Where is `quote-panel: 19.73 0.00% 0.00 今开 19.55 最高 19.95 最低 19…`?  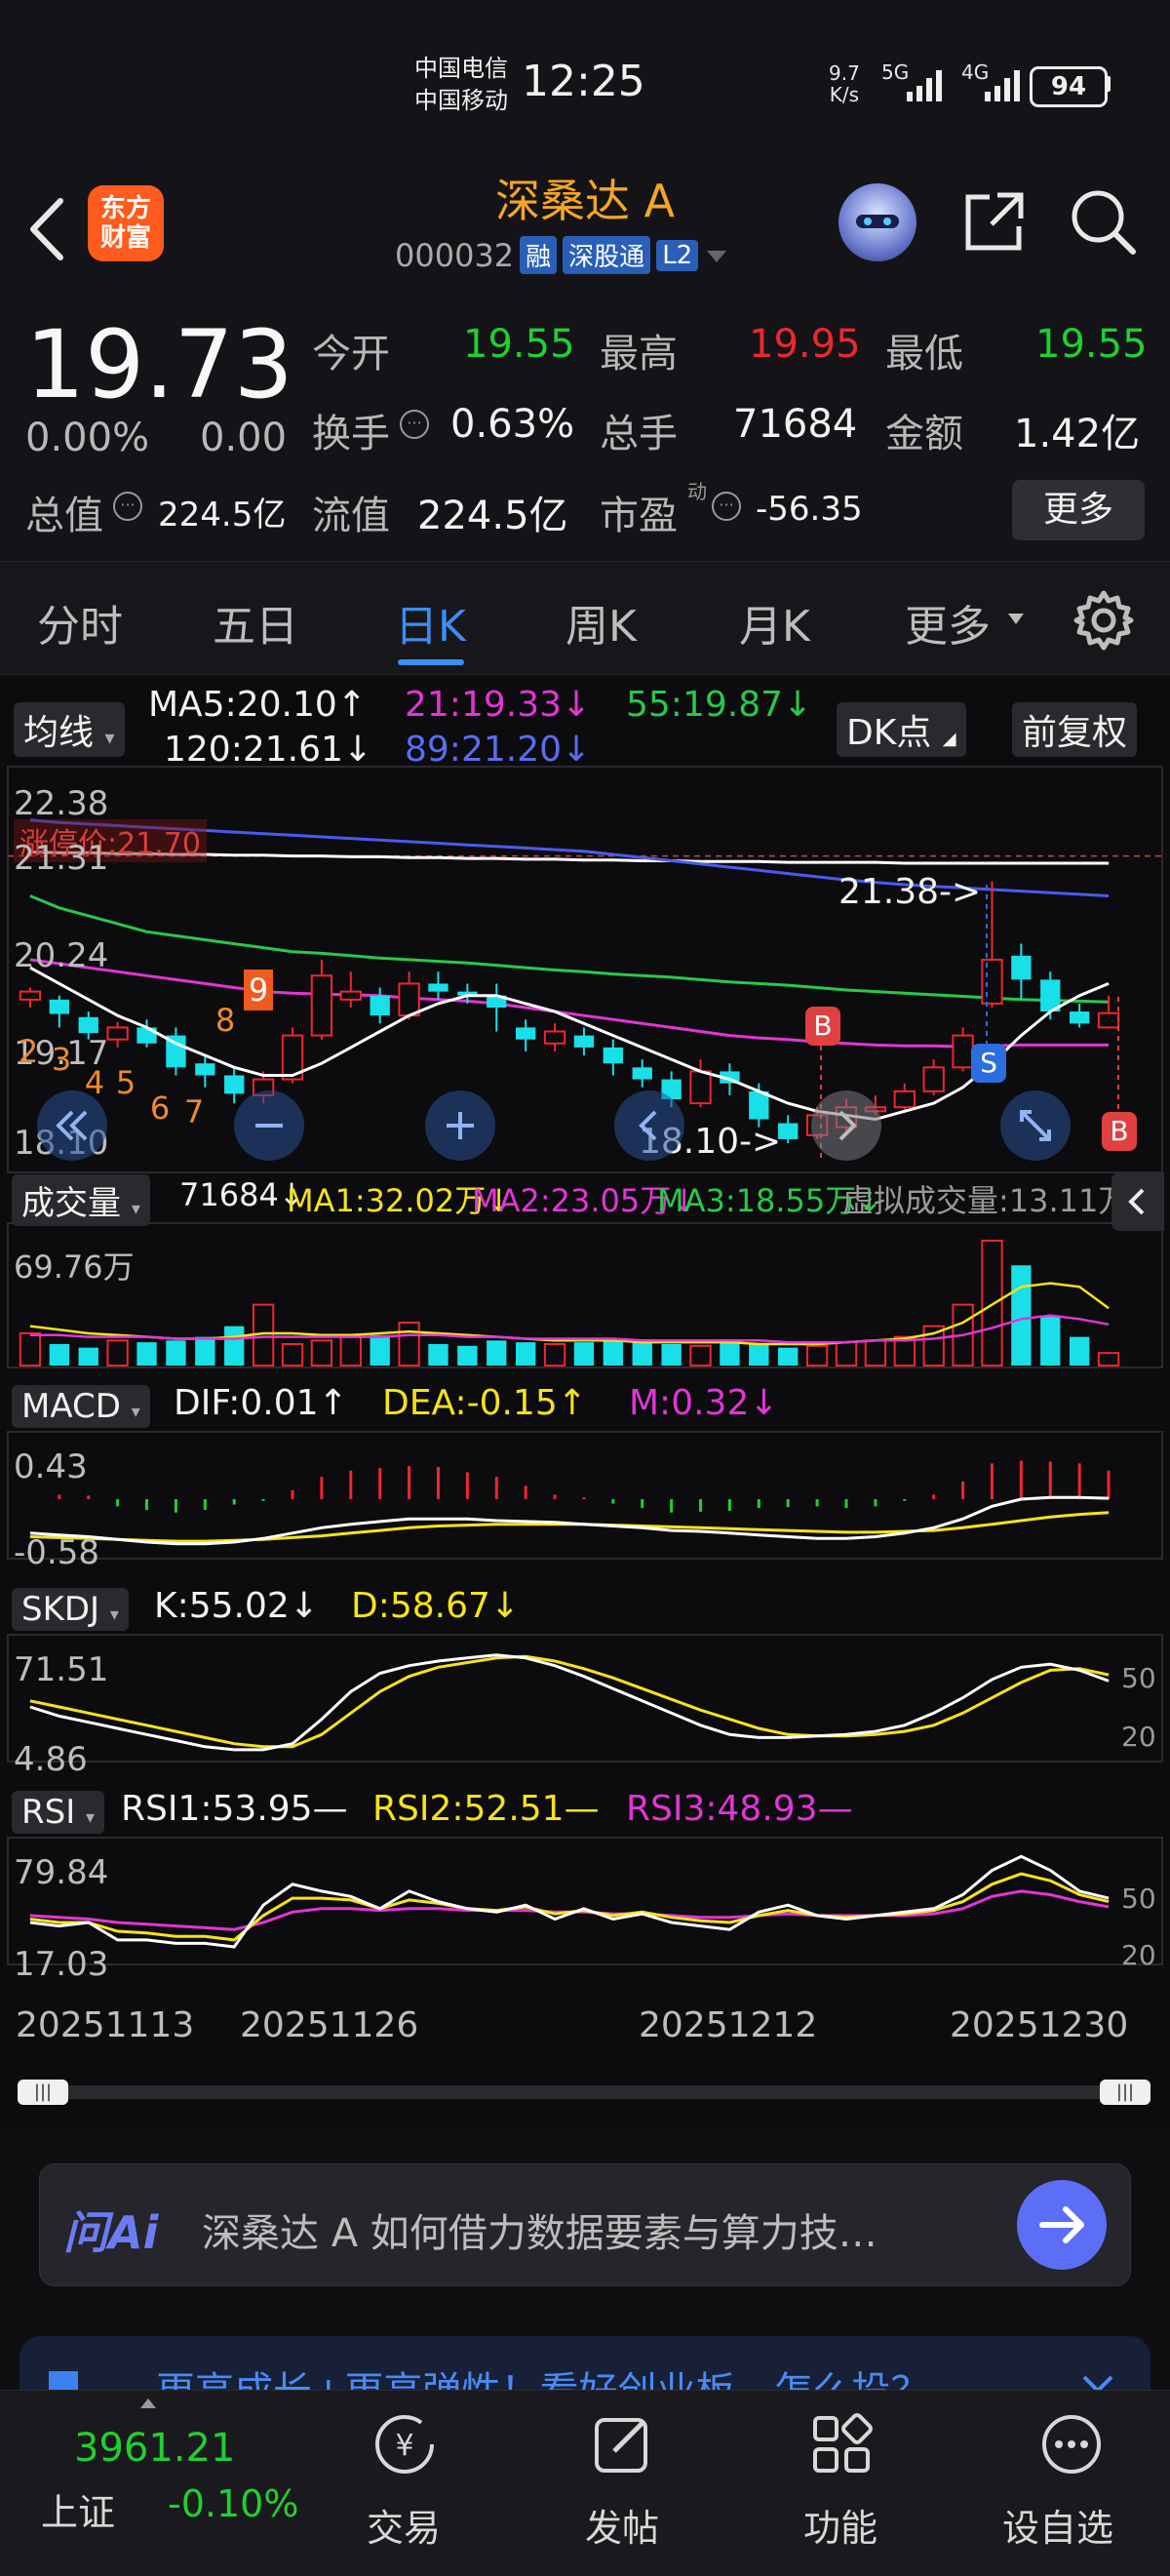
quote-panel: 19.73 0.00% 0.00 今开 19.55 最高 19.95 最低 19… is located at coordinates (585, 427).